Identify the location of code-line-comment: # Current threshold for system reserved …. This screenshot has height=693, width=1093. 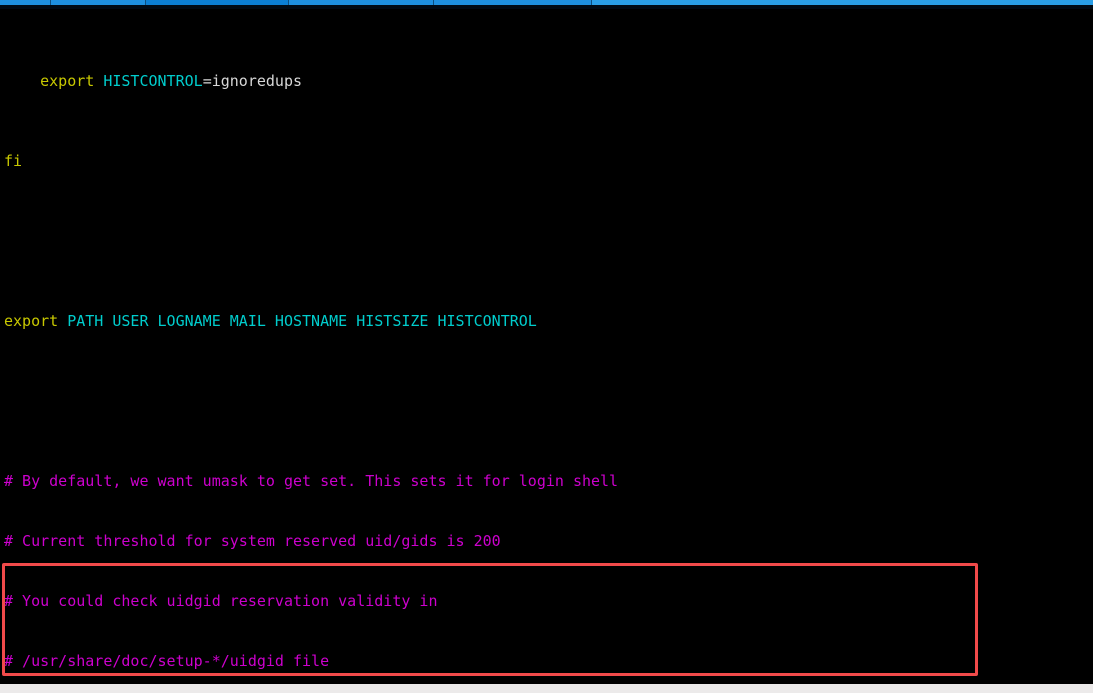
(415, 541).